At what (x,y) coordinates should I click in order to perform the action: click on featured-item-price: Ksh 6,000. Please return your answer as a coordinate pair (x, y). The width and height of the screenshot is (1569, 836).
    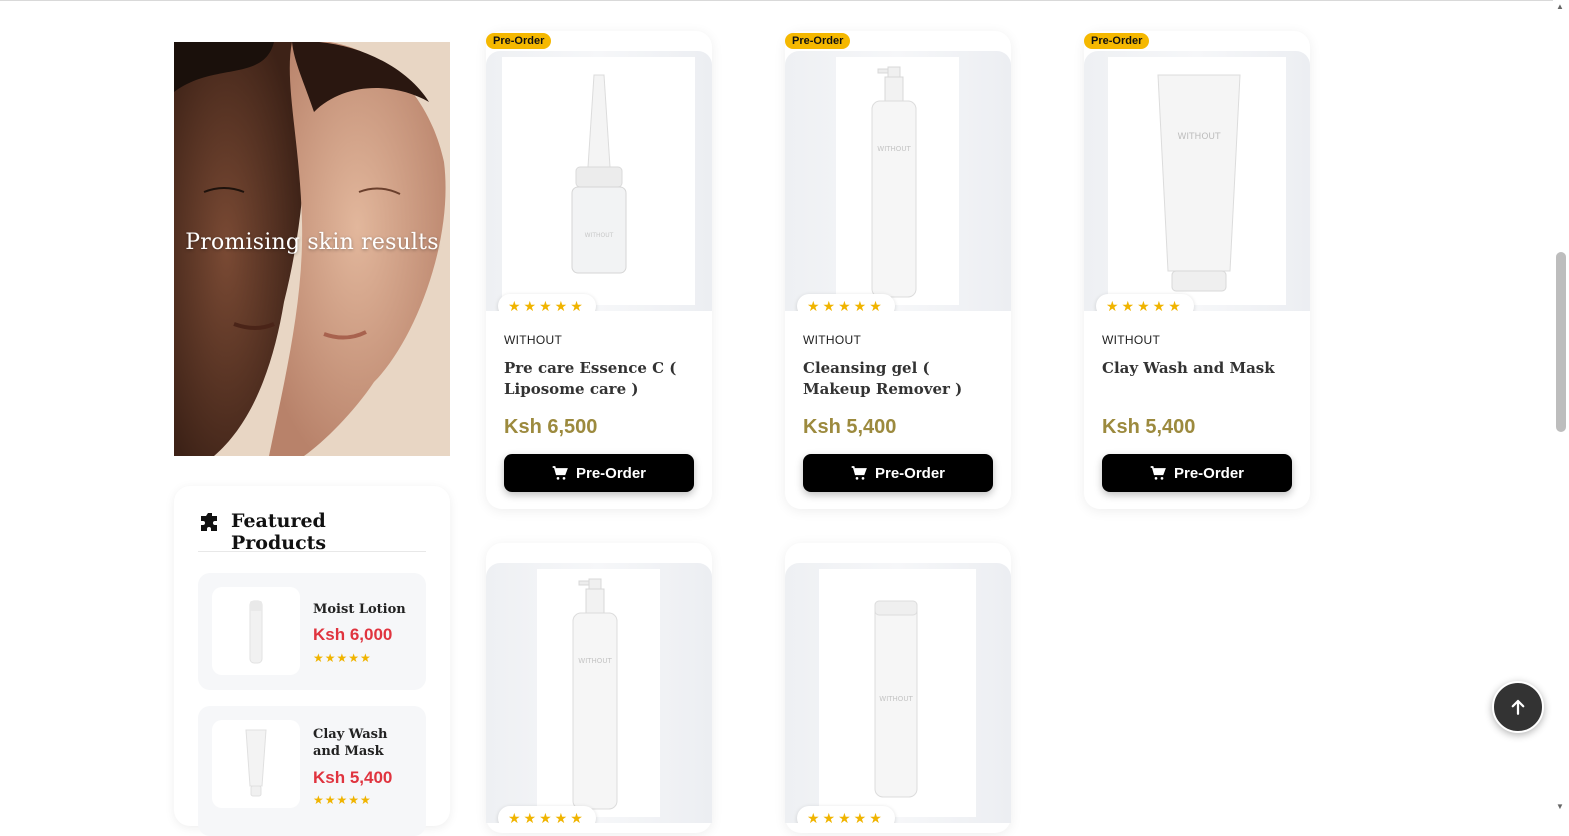
    Looking at the image, I should click on (353, 634).